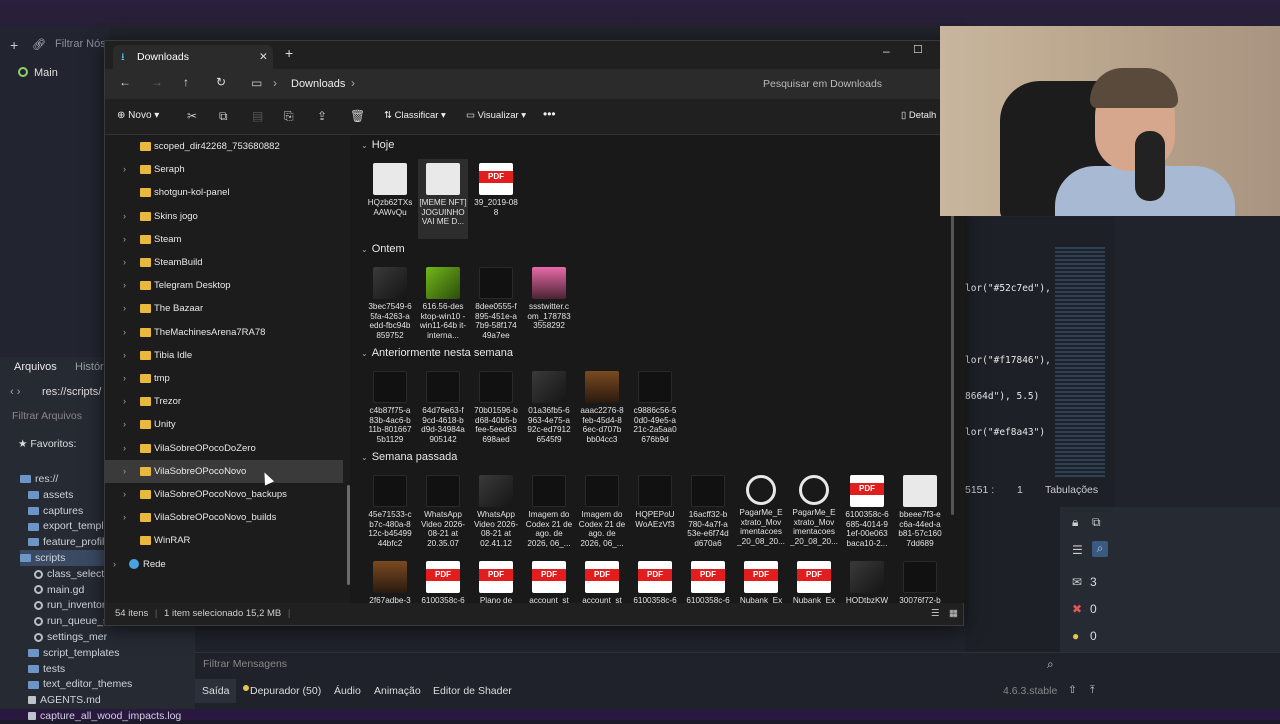 This screenshot has width=1280, height=724. What do you see at coordinates (655, 511) in the screenshot?
I see `file-item: HQPEPoU WoAEzVf3` at bounding box center [655, 511].